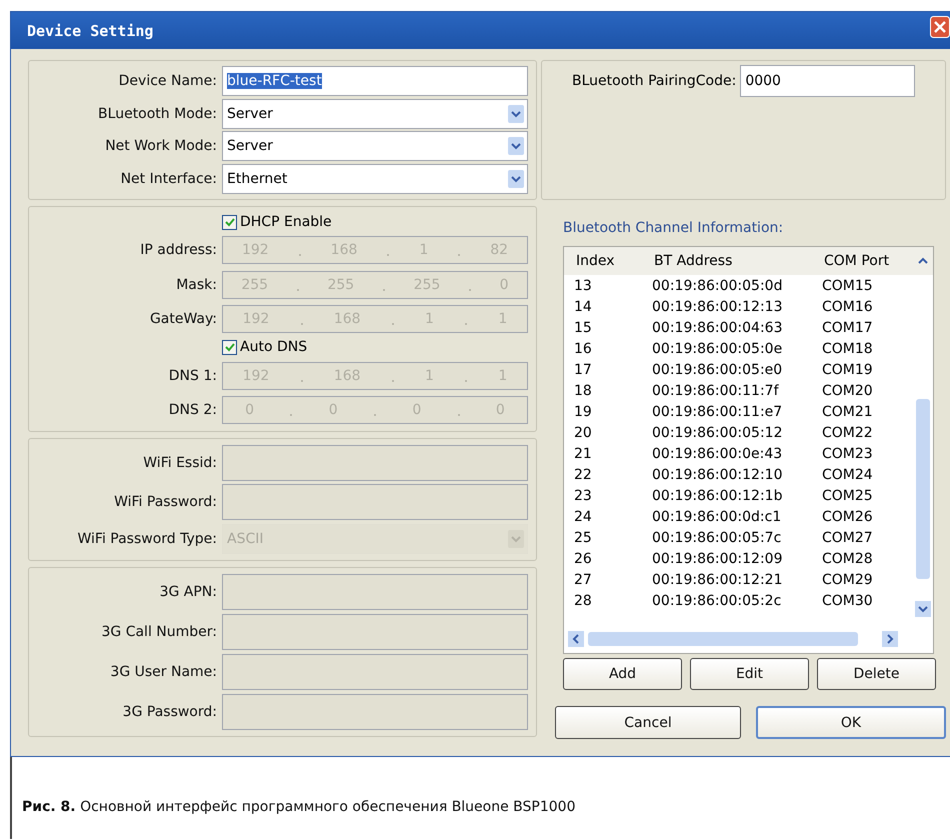 This screenshot has width=950, height=840. I want to click on table-cell-text: COM27, so click(848, 538).